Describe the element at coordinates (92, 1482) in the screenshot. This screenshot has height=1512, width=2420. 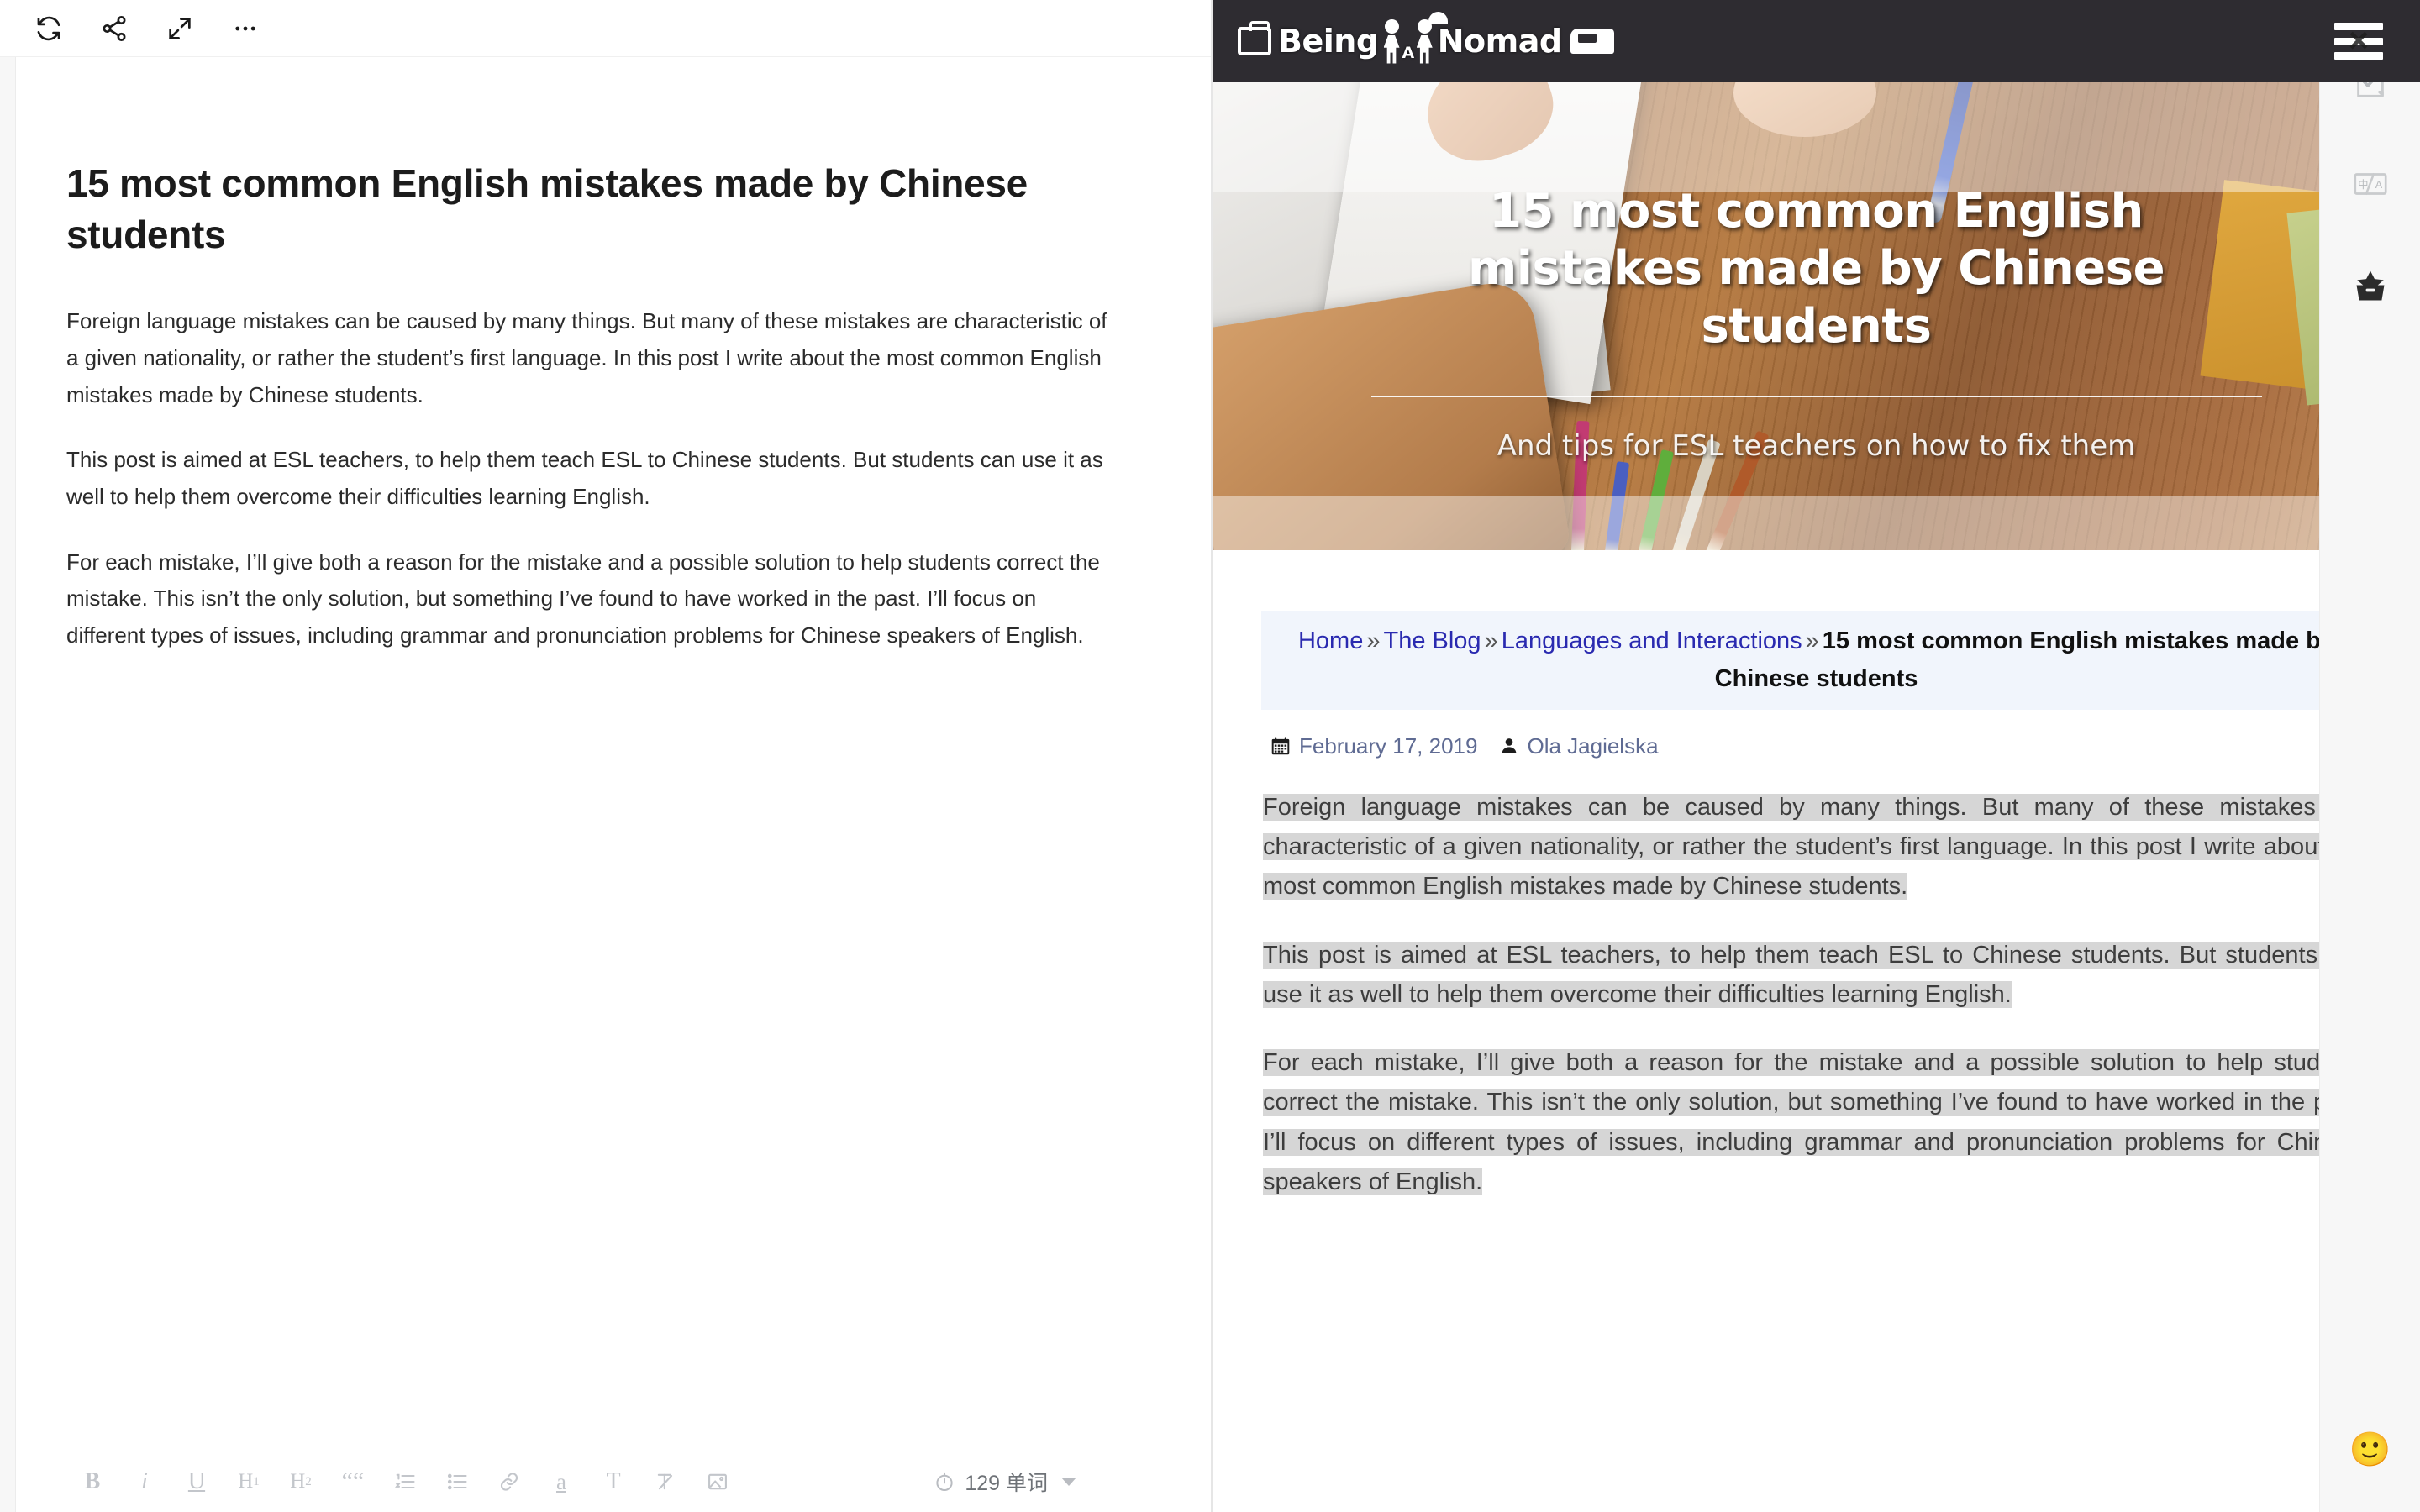
I see `bold-button: B` at that location.